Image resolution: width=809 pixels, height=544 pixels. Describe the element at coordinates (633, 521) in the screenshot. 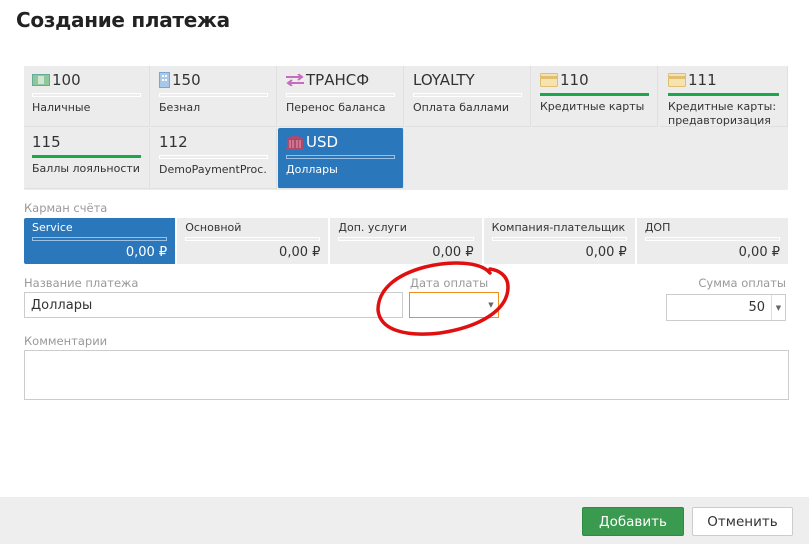

I see `add-button: Добавить` at that location.